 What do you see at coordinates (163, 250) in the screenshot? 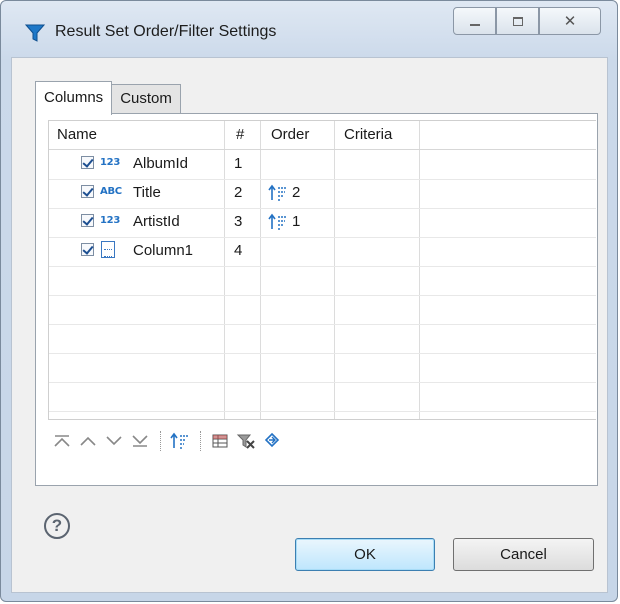
I see `column-name: Column1` at bounding box center [163, 250].